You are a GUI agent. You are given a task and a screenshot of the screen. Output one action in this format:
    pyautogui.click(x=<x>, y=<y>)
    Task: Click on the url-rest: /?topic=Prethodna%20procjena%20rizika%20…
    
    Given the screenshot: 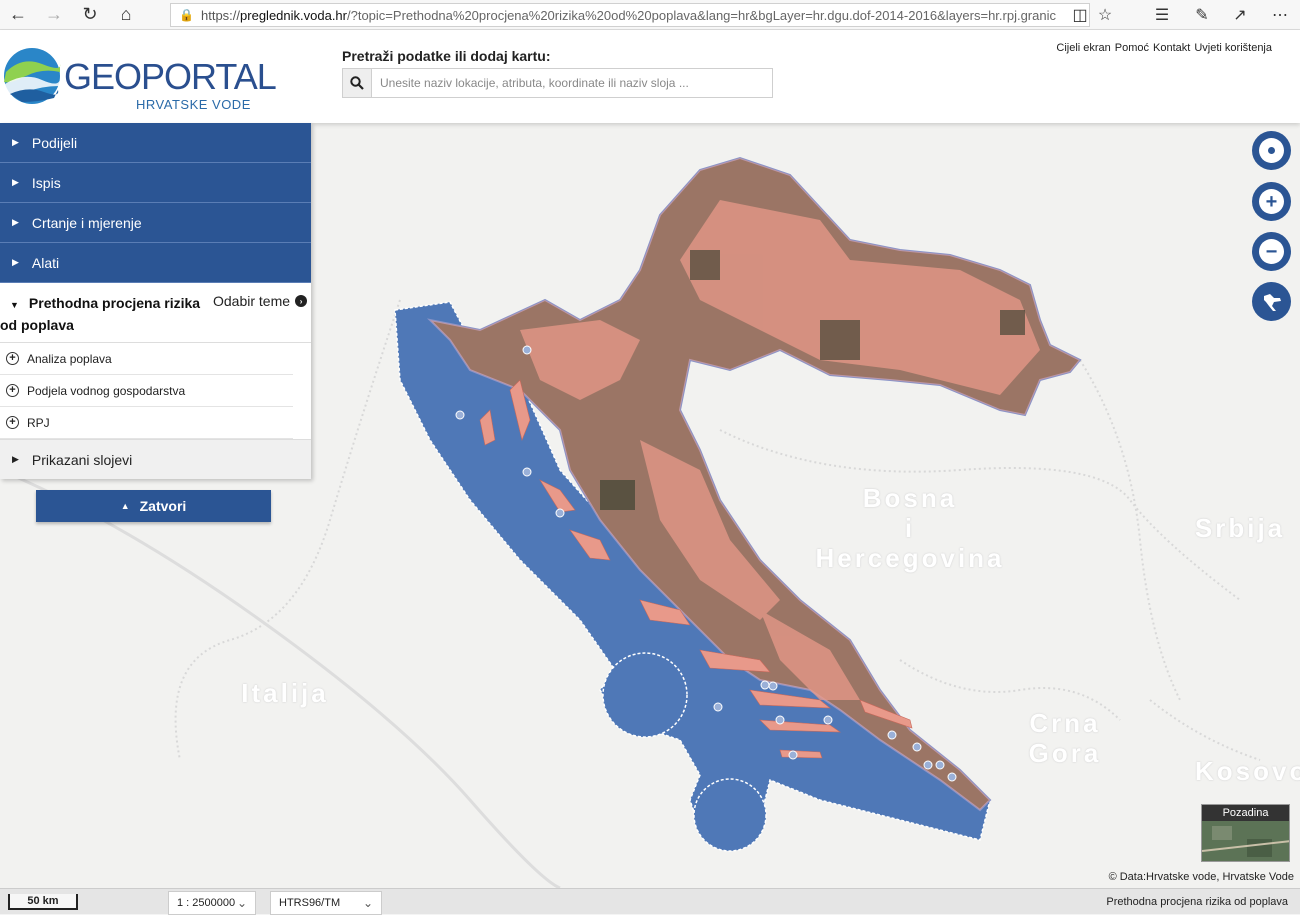 What is the action you would take?
    pyautogui.click(x=701, y=15)
    